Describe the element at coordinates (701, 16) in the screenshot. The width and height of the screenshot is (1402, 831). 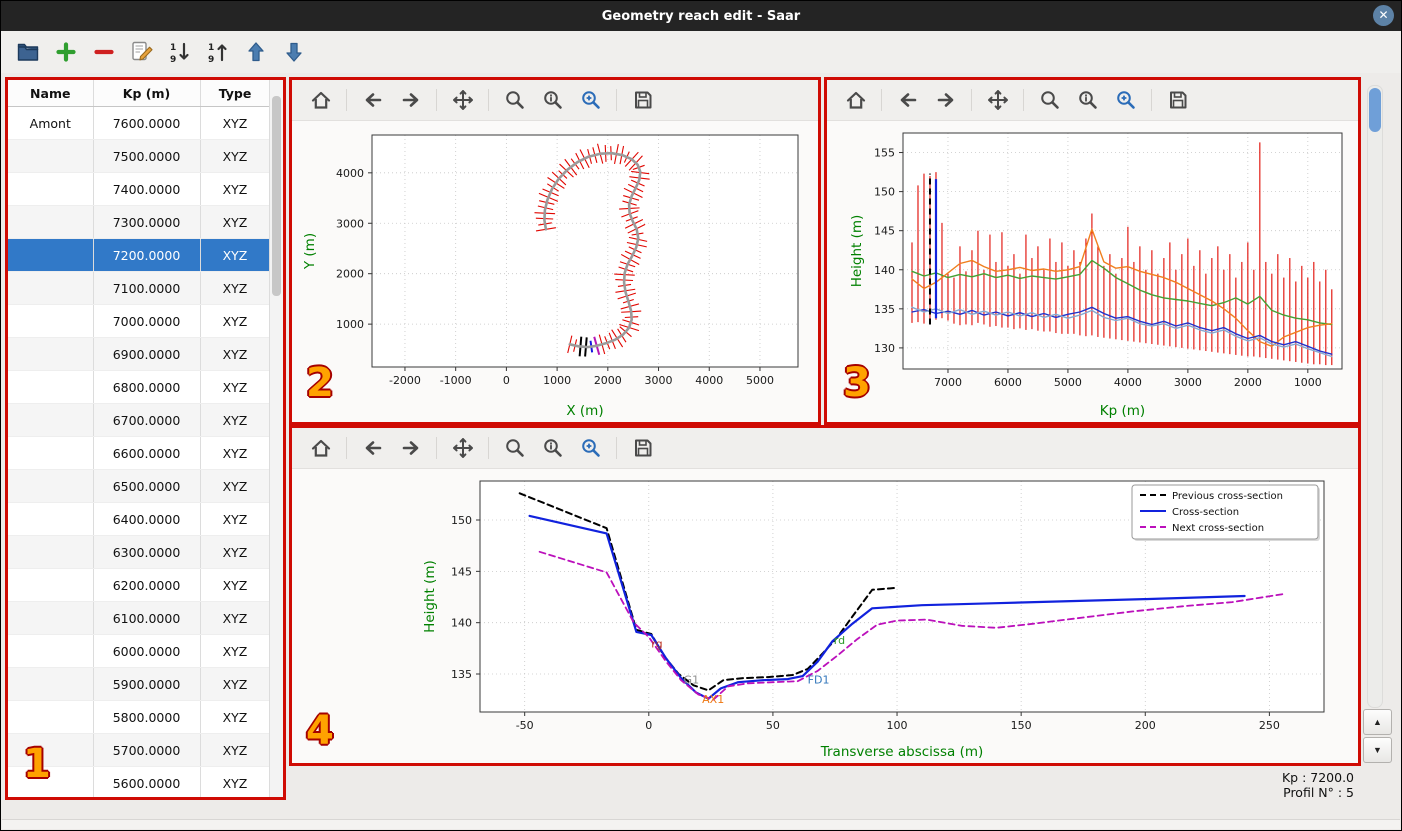
I see `titlebar: Geometry reach edit - Saar ✕` at that location.